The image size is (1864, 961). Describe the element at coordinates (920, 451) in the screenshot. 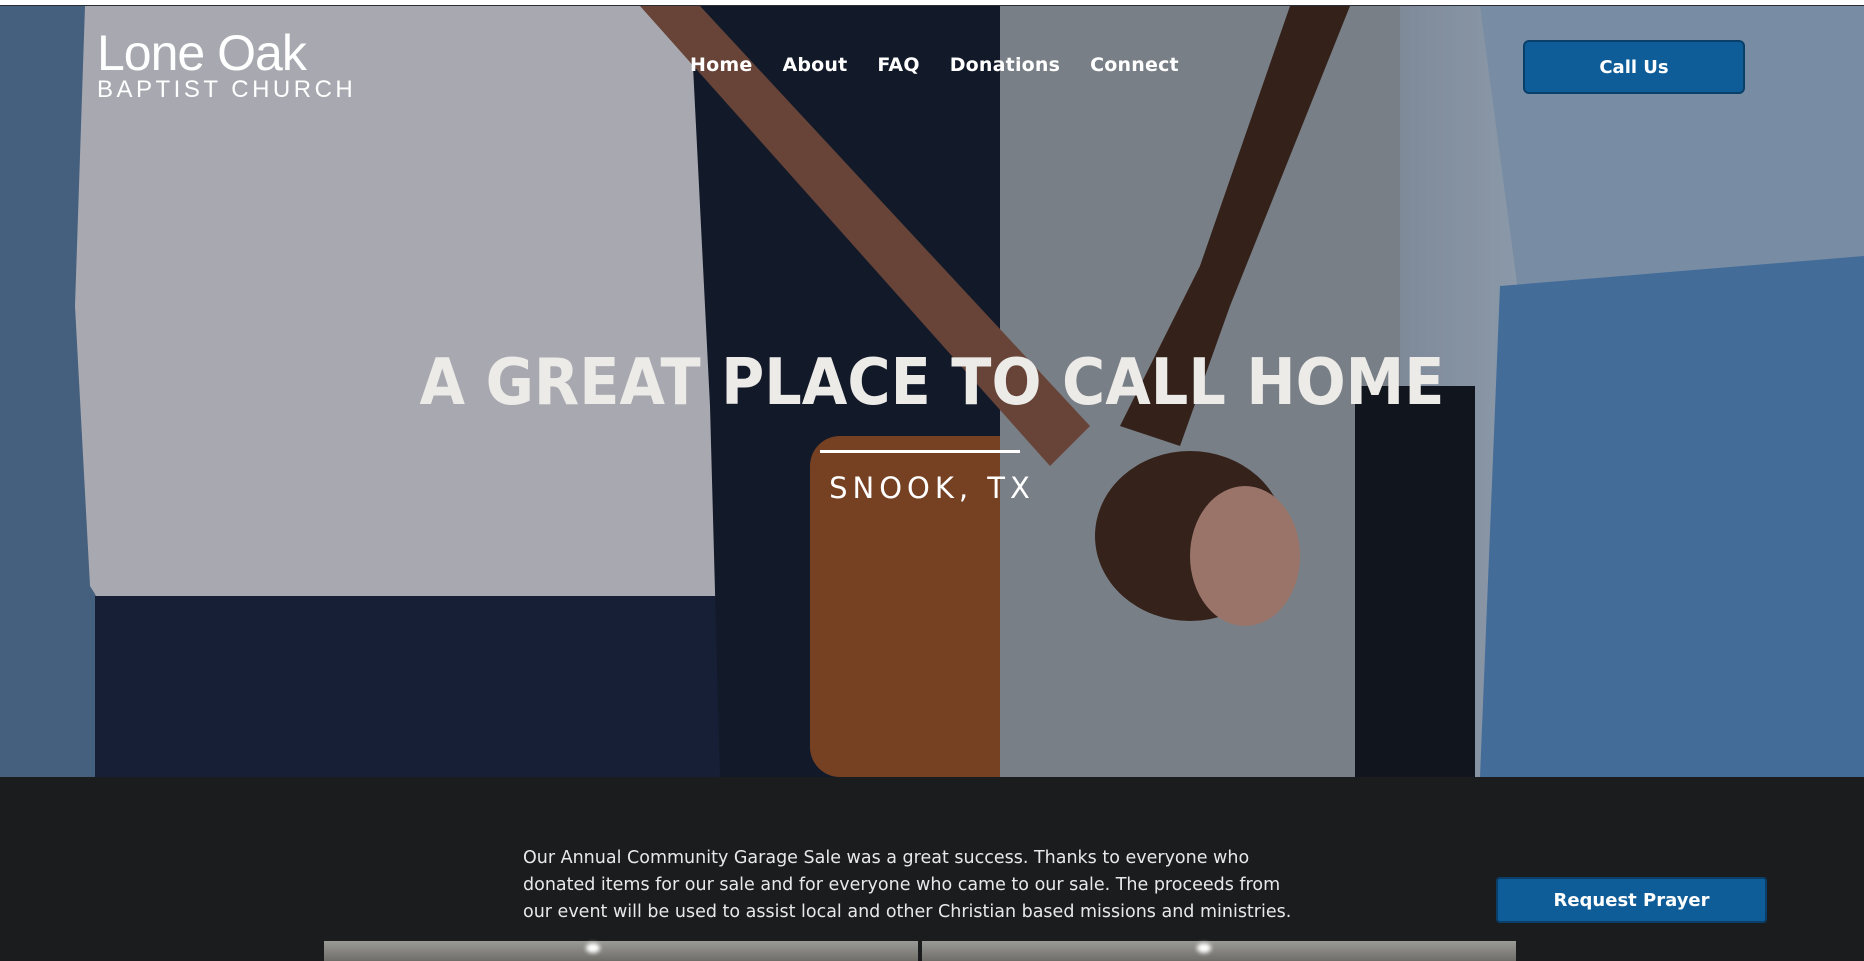

I see `hero-divider` at that location.